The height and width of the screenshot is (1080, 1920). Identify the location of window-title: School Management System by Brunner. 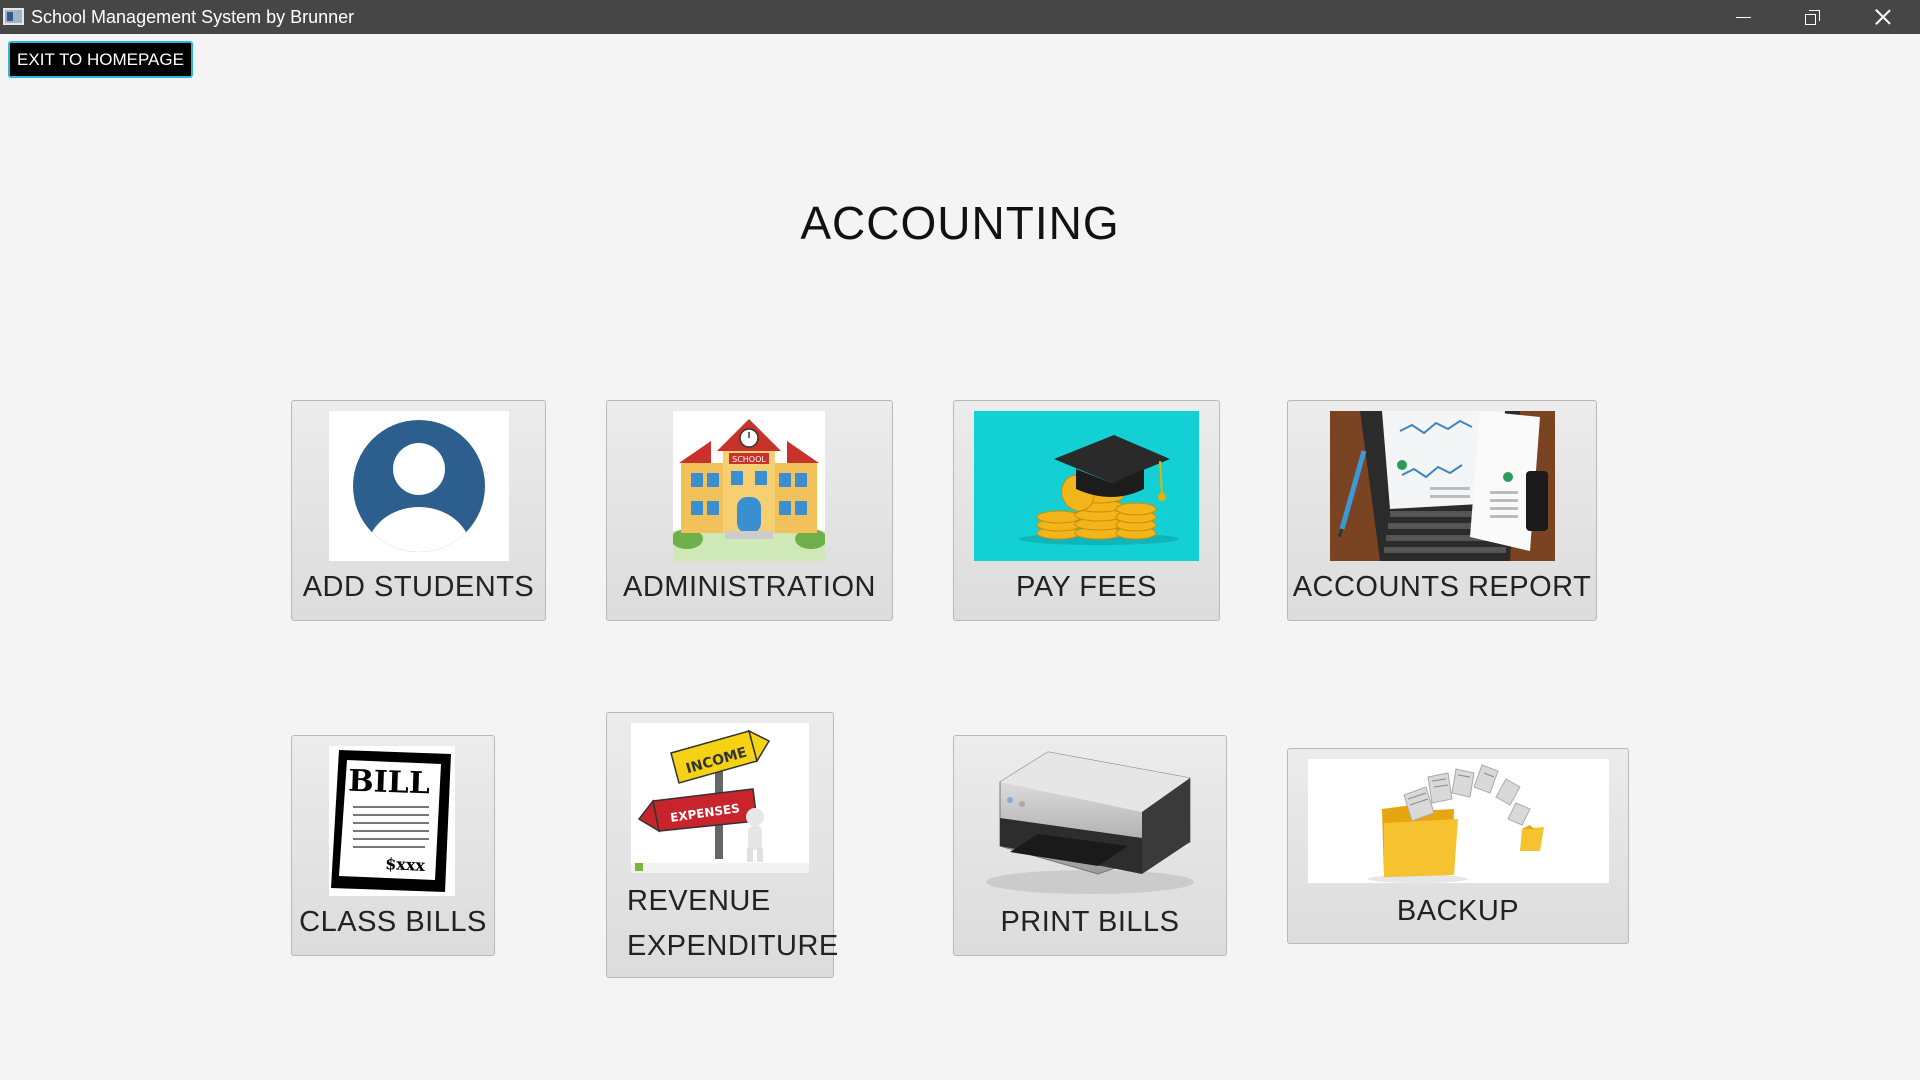
(193, 17).